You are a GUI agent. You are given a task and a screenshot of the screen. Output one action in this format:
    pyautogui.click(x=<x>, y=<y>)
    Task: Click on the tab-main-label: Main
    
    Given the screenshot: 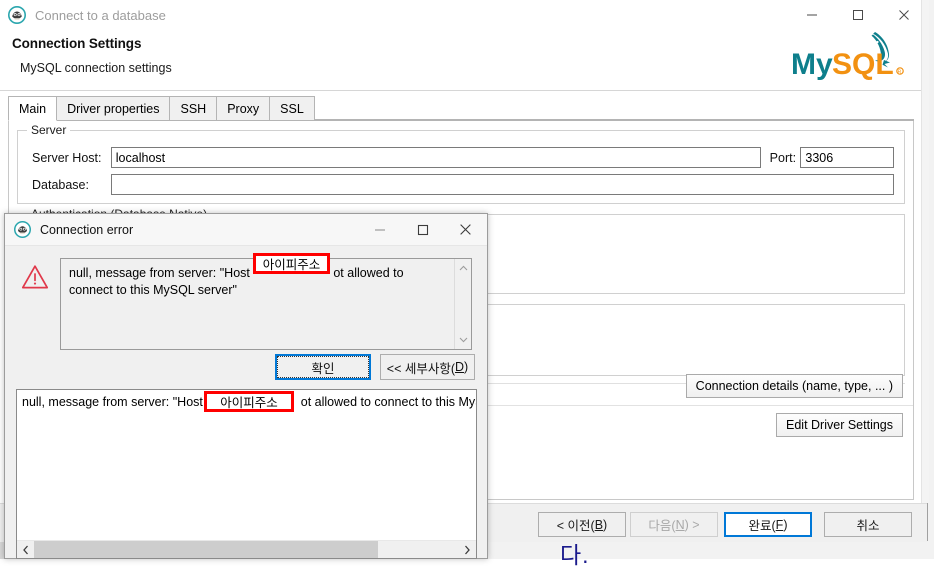 What is the action you would take?
    pyautogui.click(x=33, y=108)
    